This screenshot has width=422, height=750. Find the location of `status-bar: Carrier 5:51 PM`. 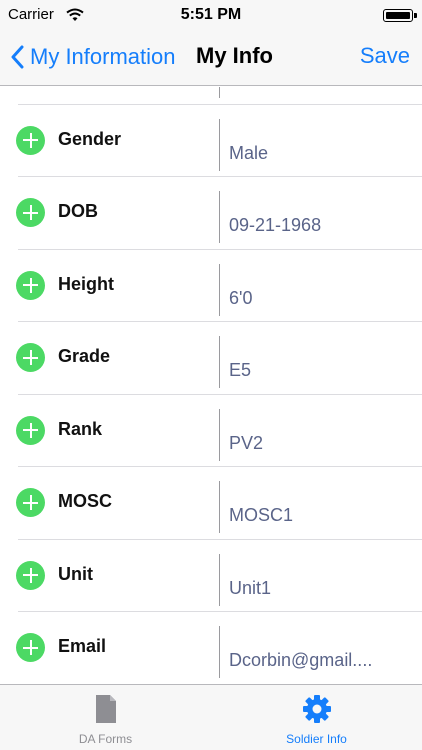

status-bar: Carrier 5:51 PM is located at coordinates (211, 15).